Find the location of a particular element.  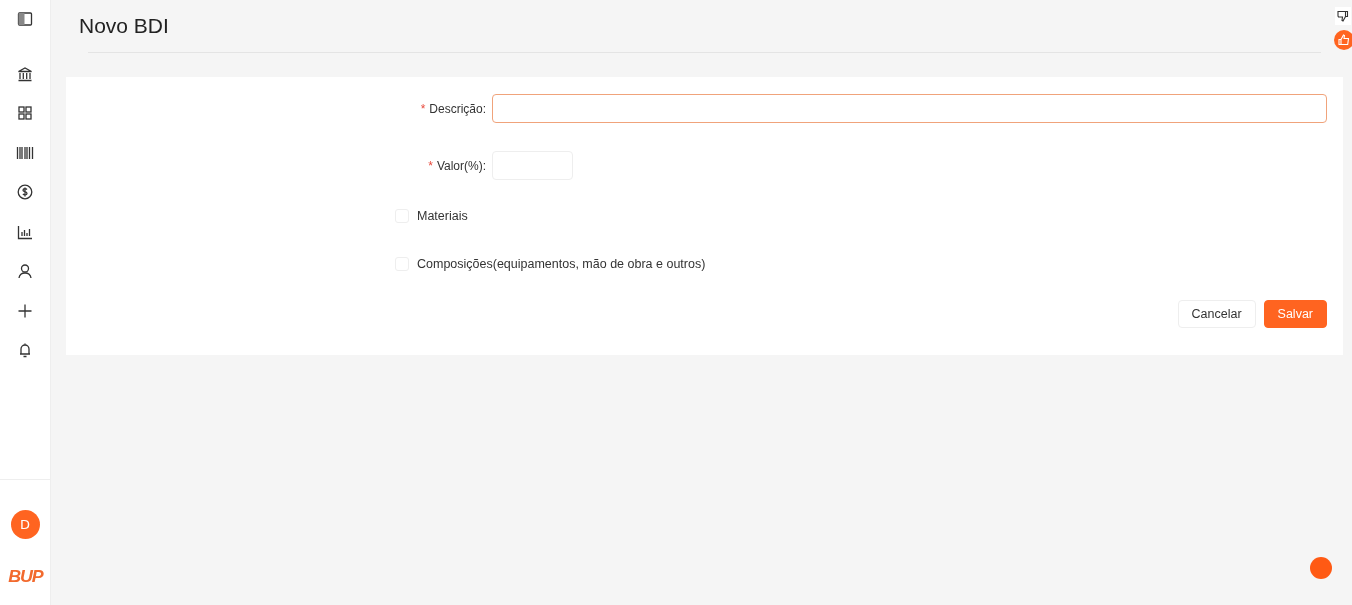

avatar: D is located at coordinates (25, 524).